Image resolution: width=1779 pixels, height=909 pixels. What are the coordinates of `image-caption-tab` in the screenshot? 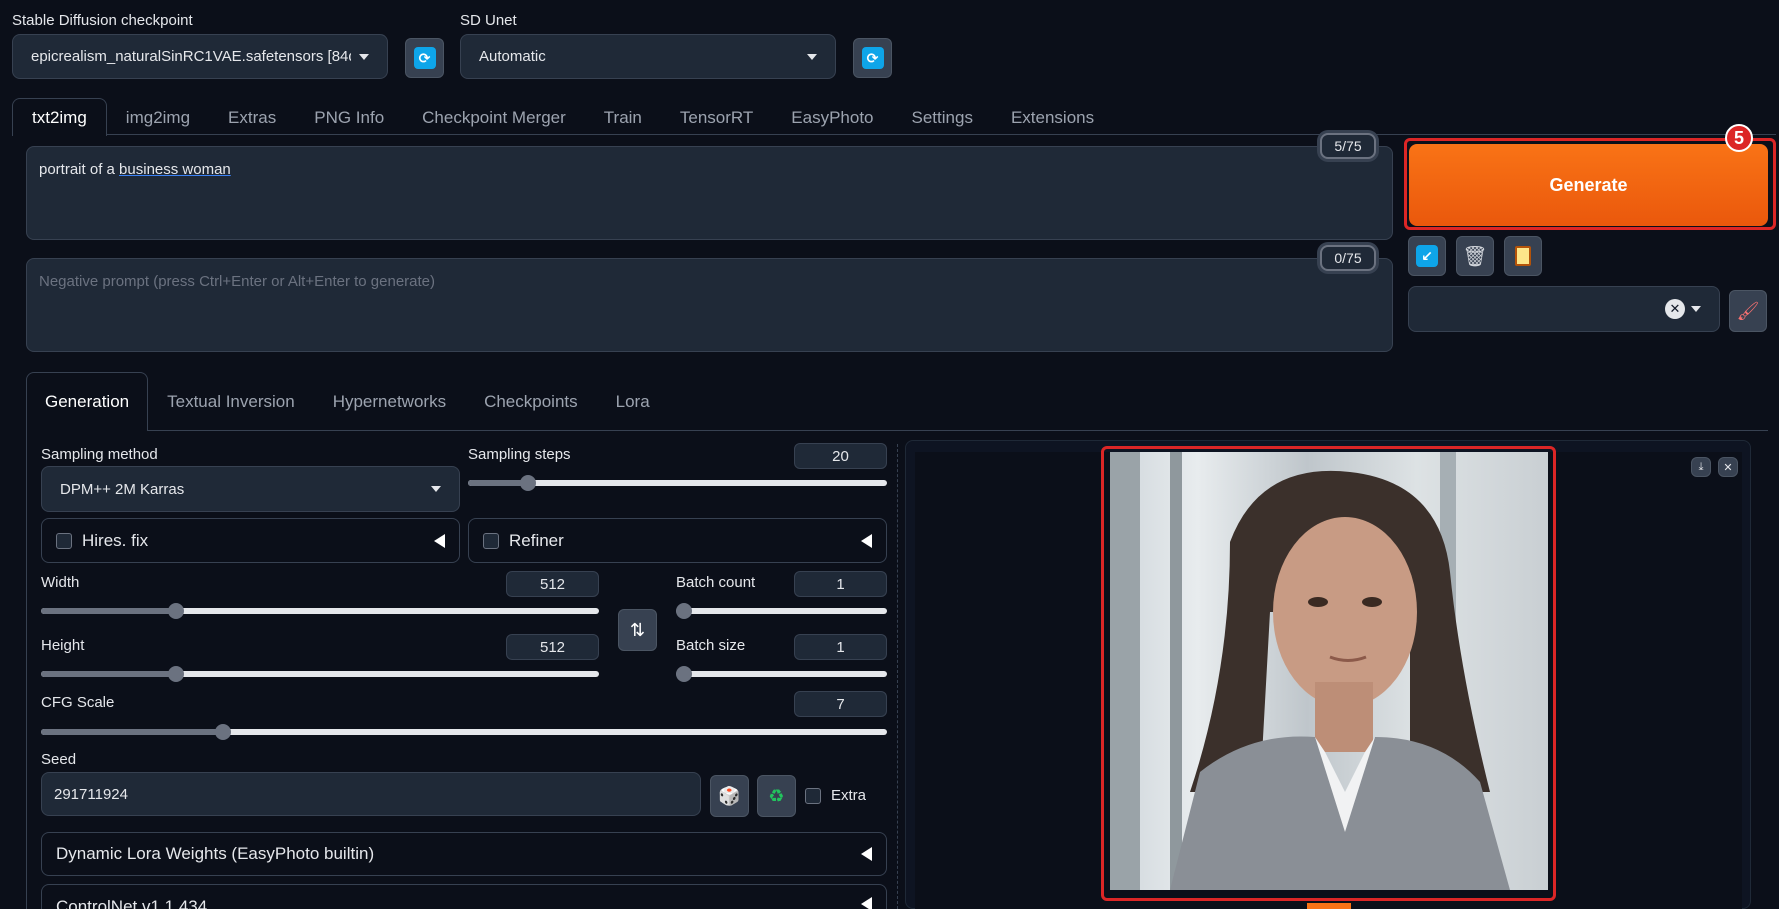 It's located at (1329, 906).